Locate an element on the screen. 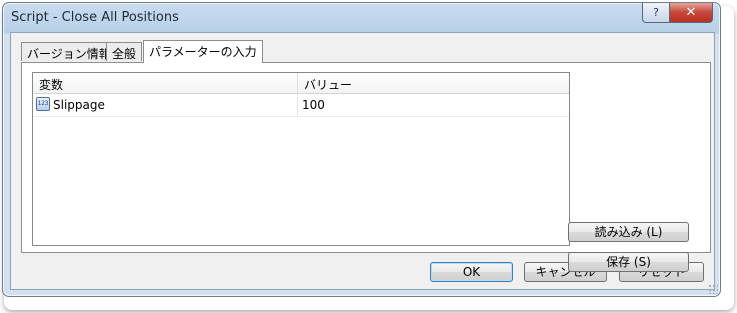 The width and height of the screenshot is (737, 313). cell-separator is located at coordinates (297, 105).